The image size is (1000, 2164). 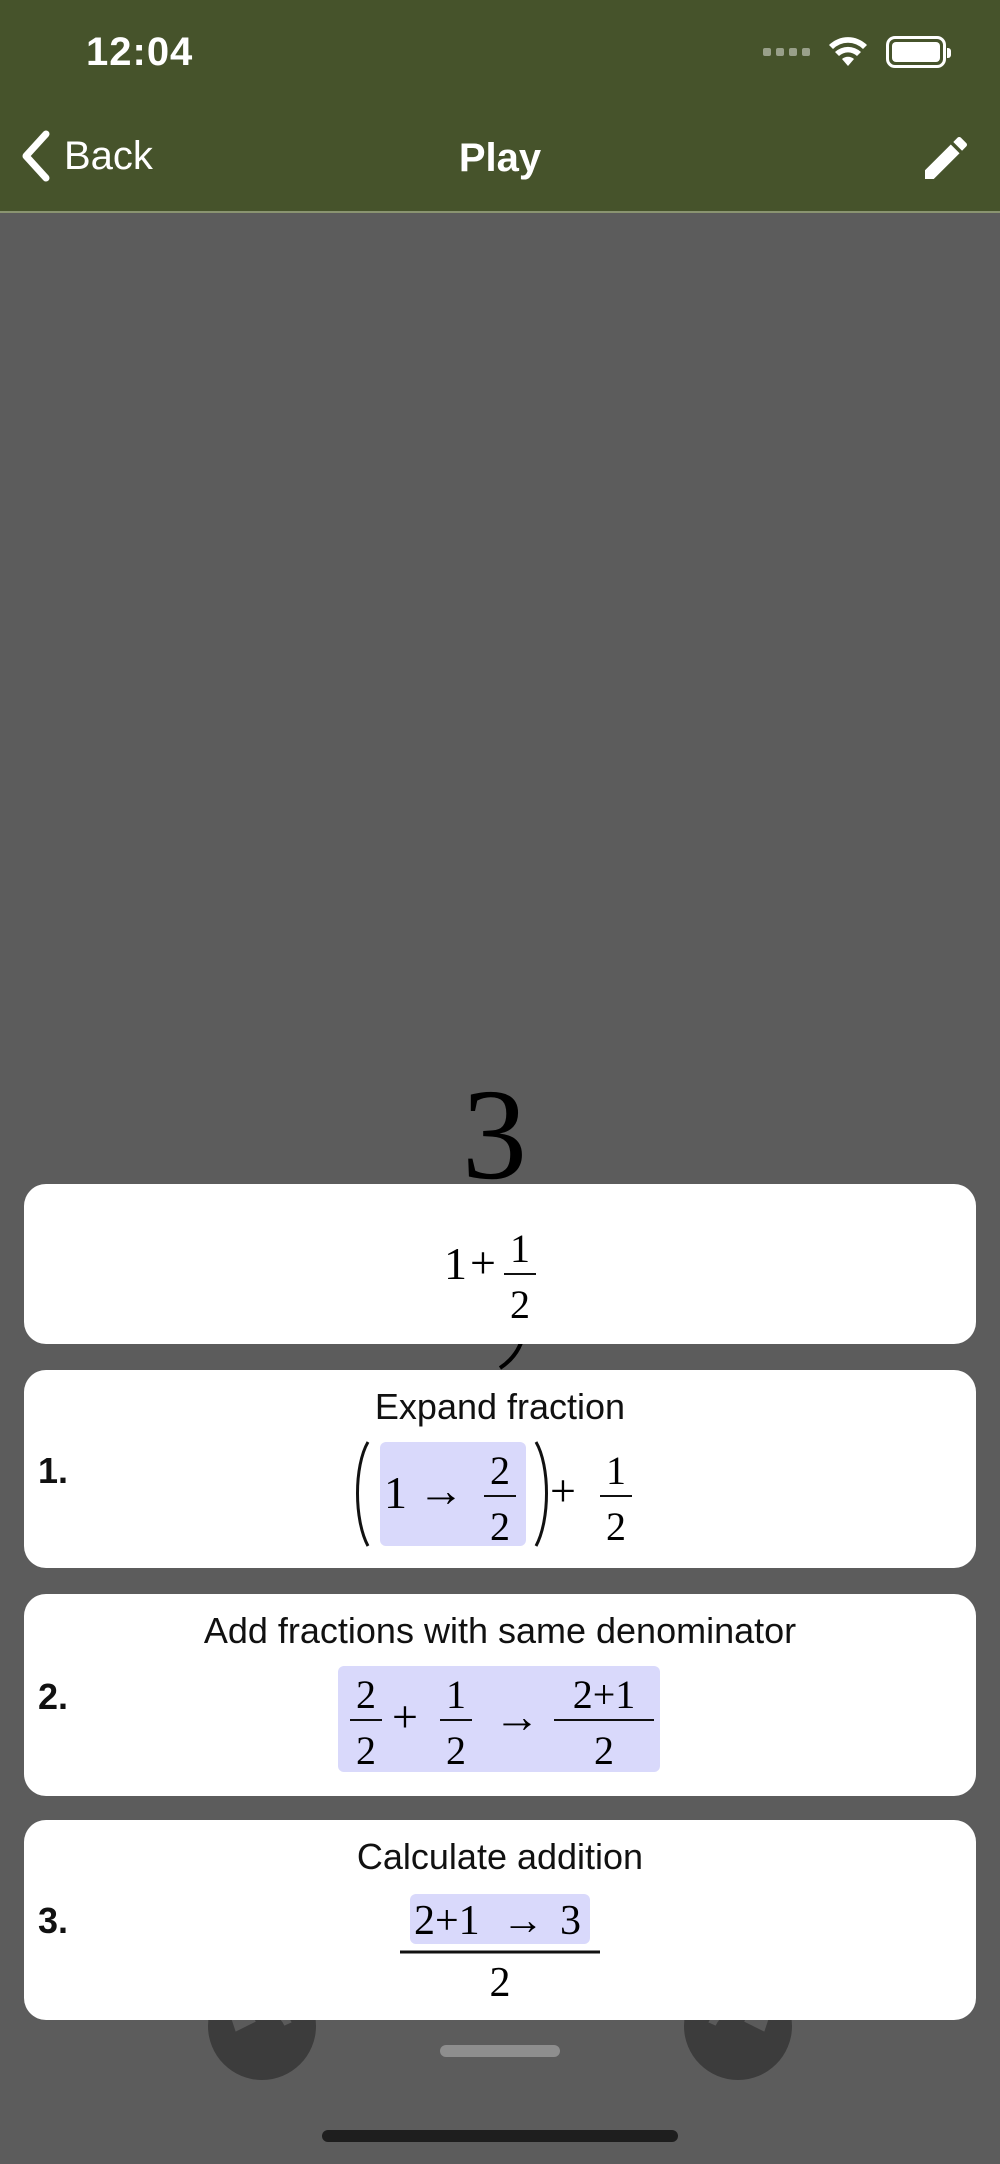 I want to click on page-title: Play, so click(x=500, y=158).